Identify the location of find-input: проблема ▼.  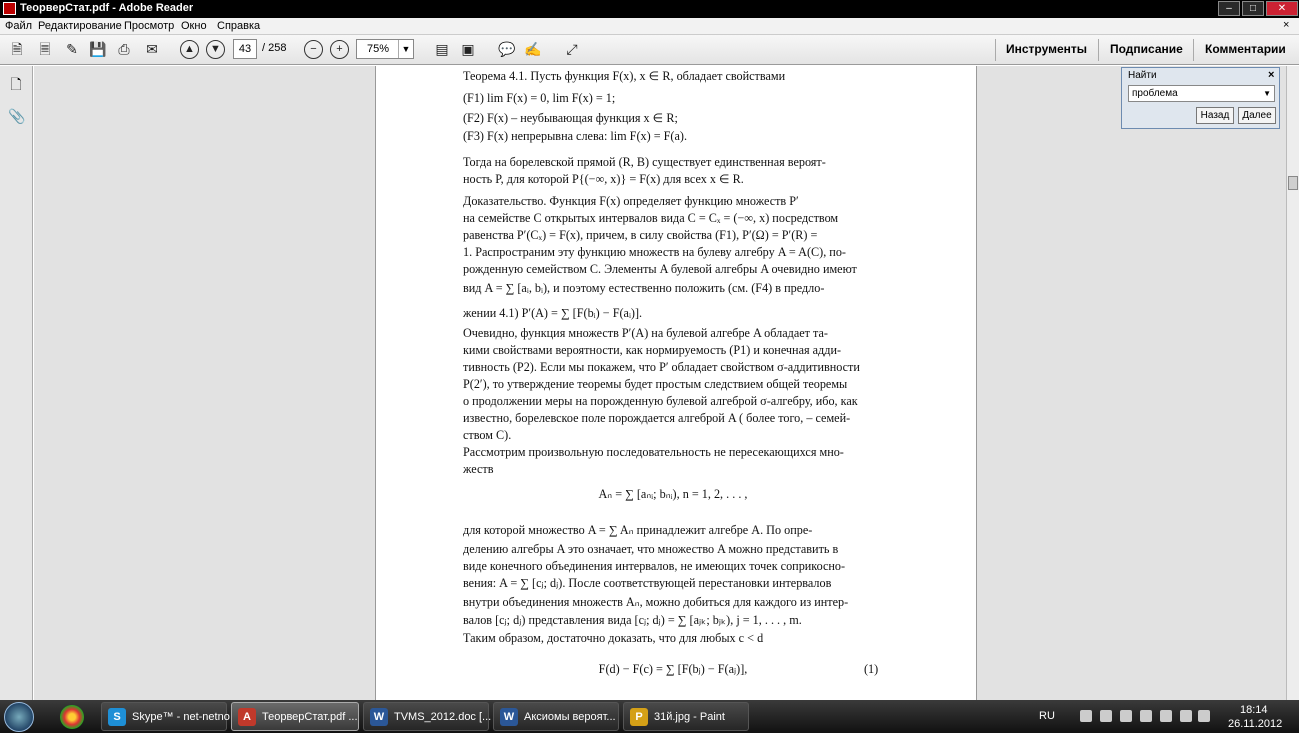
(1201, 93).